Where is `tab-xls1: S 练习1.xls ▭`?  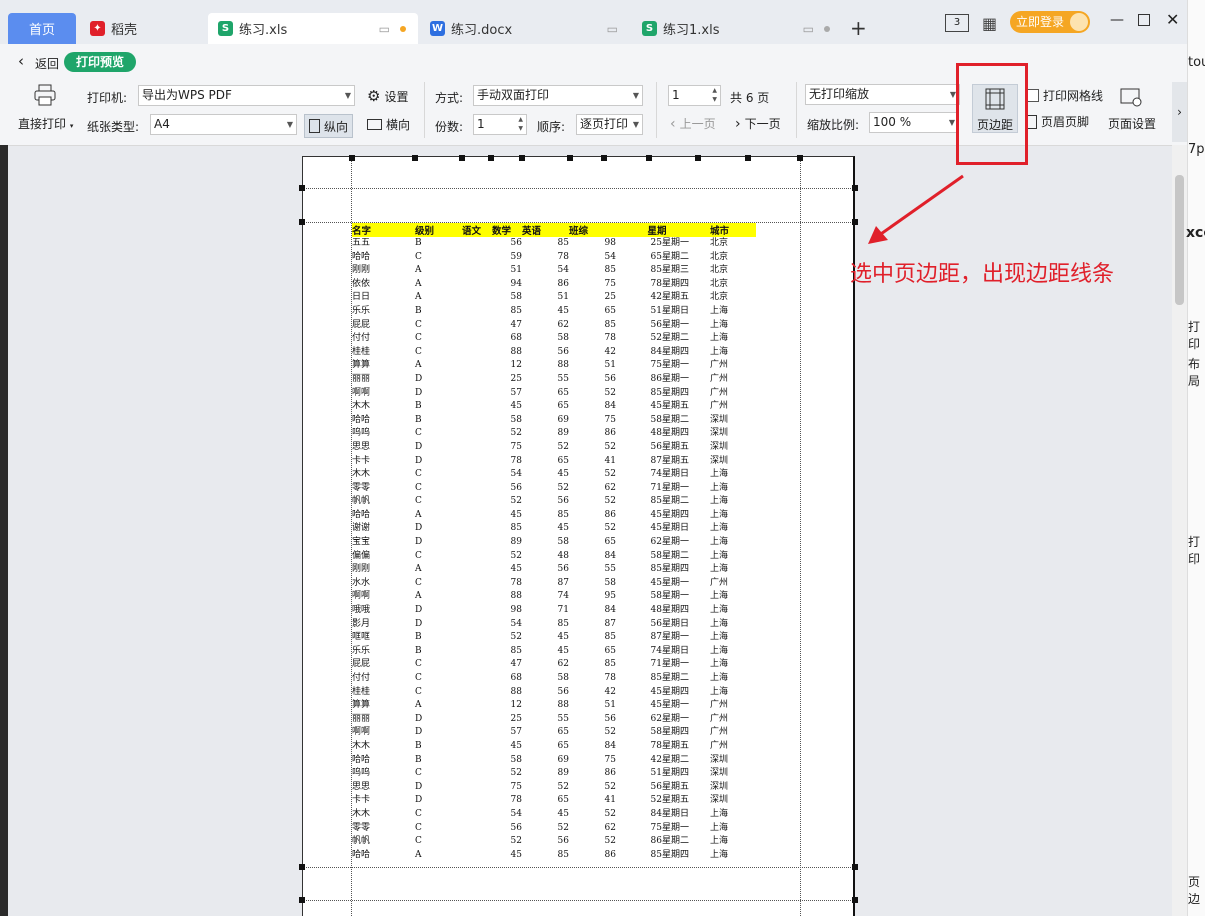
tab-xls1: S 练习1.xls ▭ is located at coordinates (737, 28).